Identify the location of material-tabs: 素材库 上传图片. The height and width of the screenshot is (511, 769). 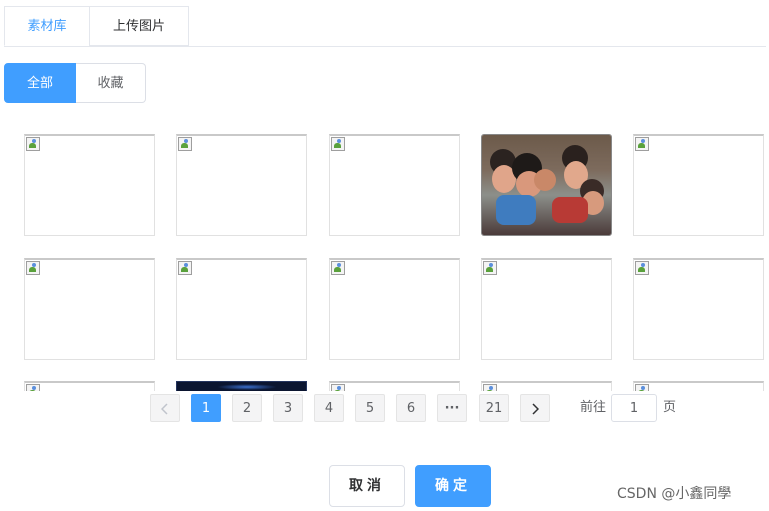
(385, 26).